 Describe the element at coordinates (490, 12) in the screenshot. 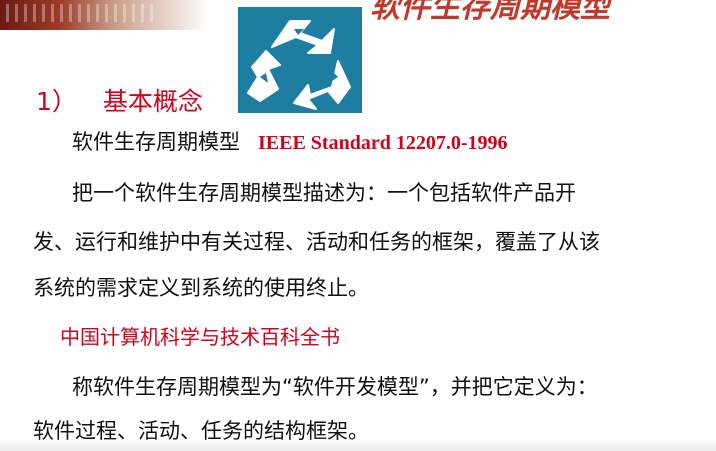

I see `slide-title: 软件生存周期模型` at that location.